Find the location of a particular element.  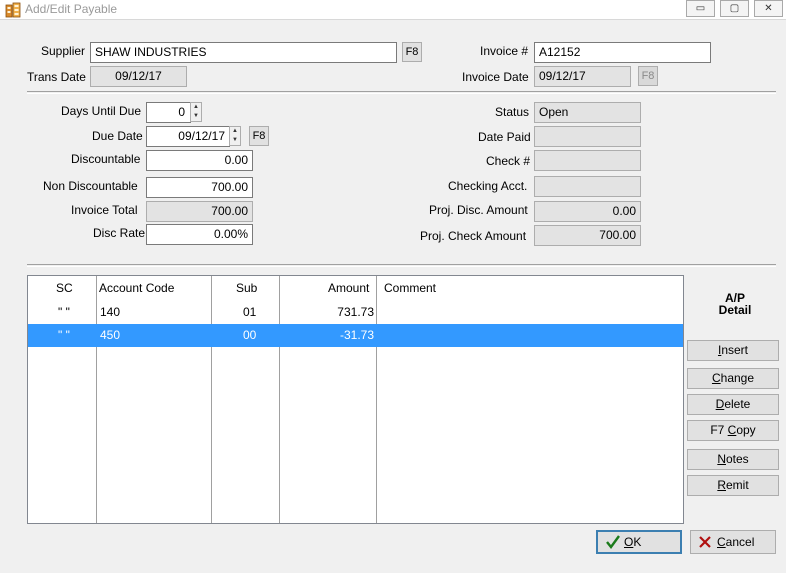

proj-check-amount-field: 700.00 is located at coordinates (587, 235).